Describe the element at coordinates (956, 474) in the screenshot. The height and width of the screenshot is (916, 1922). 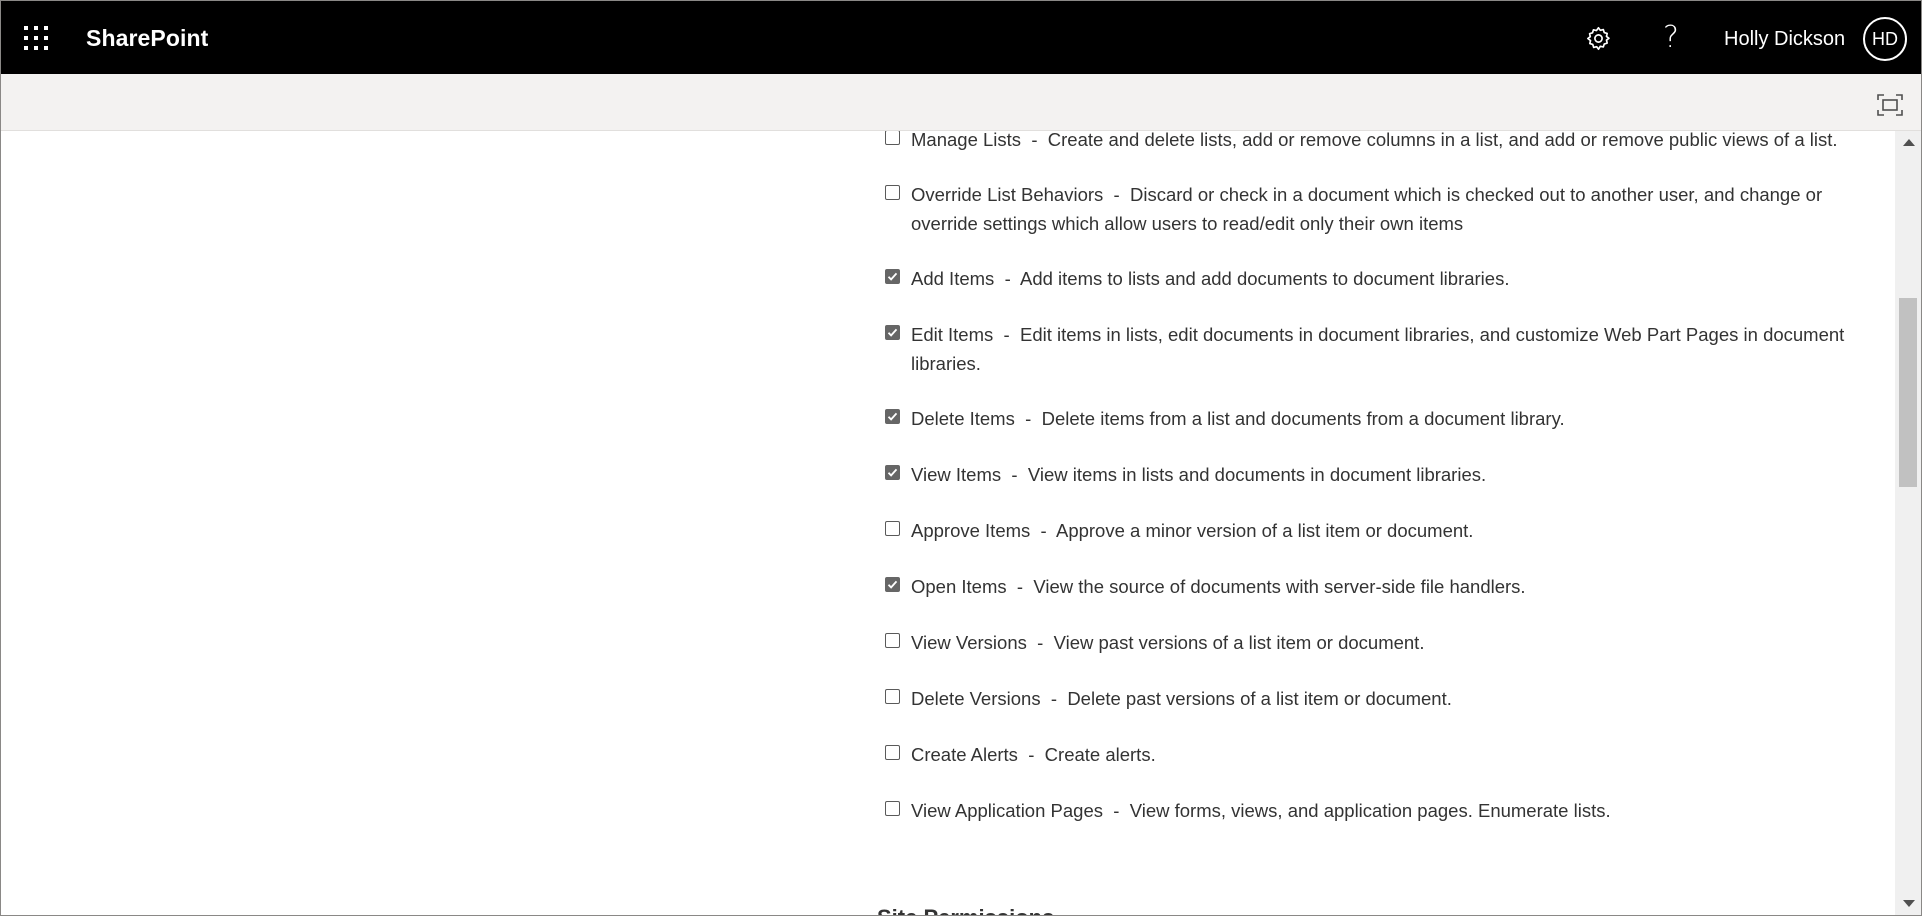
I see `permission-name: View Items` at that location.